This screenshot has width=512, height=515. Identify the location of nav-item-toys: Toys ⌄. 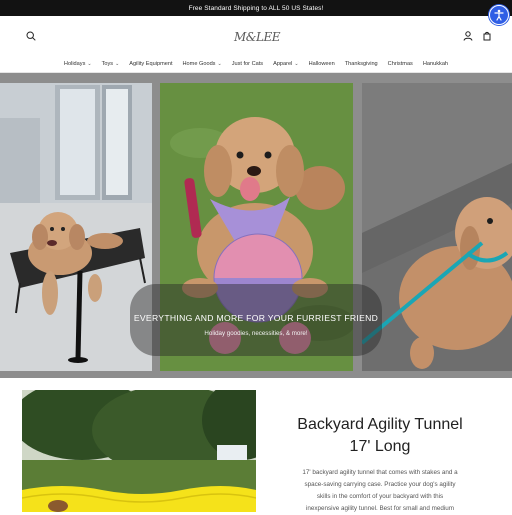
(111, 64).